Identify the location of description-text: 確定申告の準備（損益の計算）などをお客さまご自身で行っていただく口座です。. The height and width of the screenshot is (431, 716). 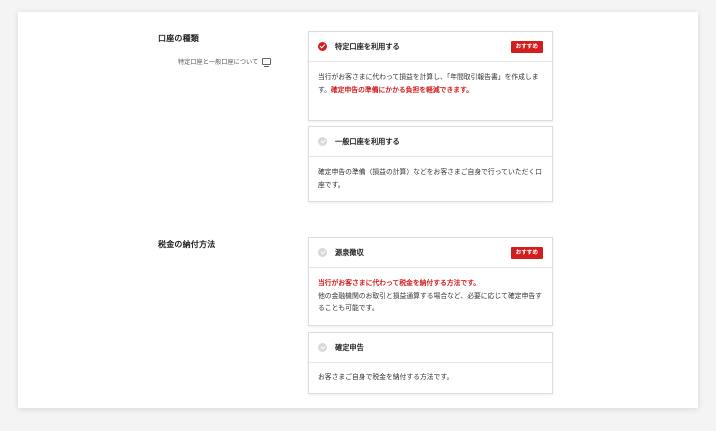
(430, 178).